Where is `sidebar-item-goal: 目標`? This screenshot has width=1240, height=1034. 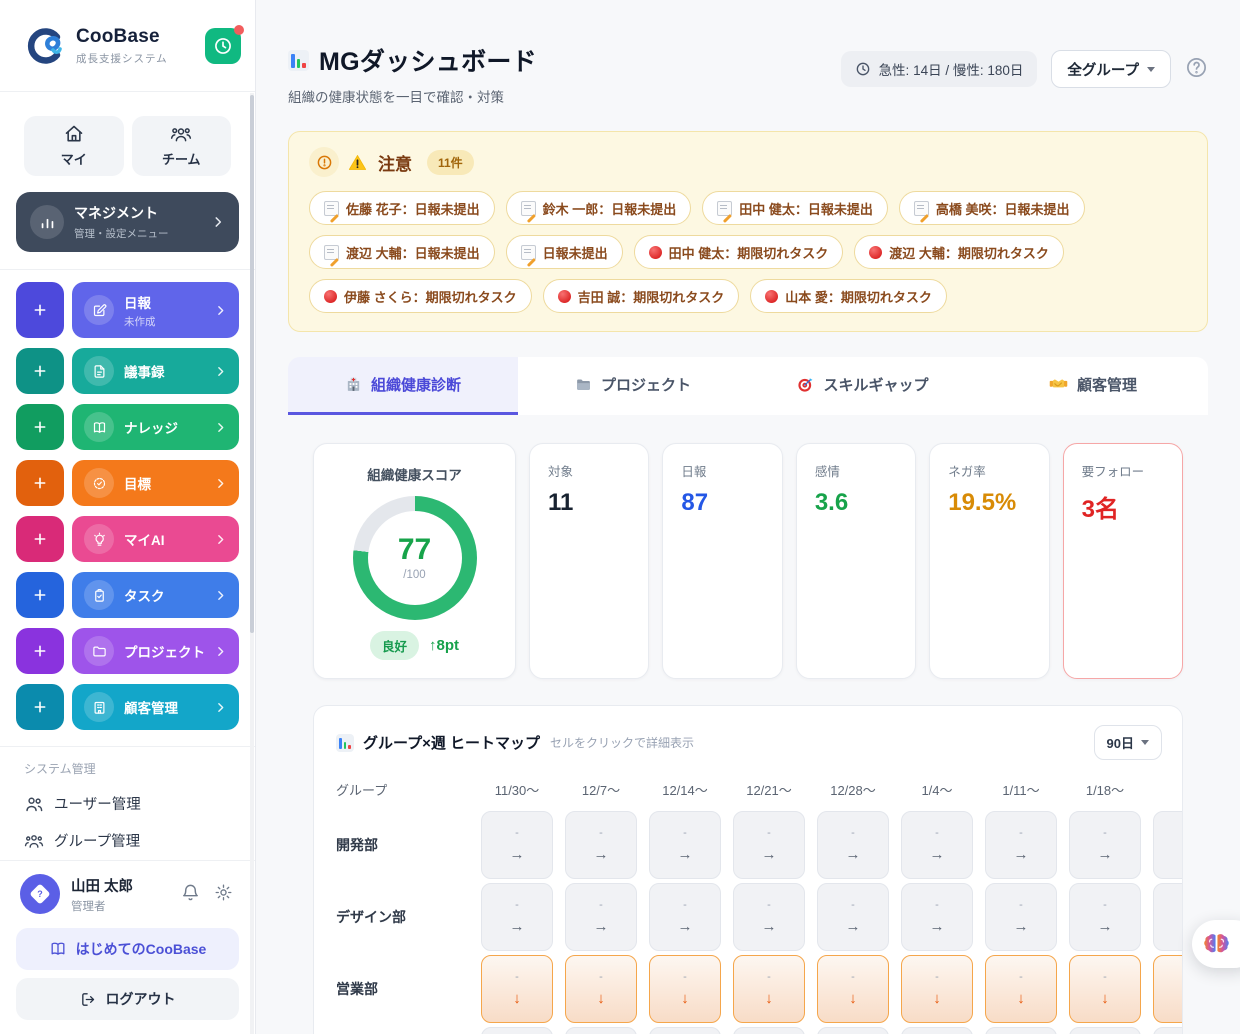
sidebar-item-goal: 目標 is located at coordinates (155, 483).